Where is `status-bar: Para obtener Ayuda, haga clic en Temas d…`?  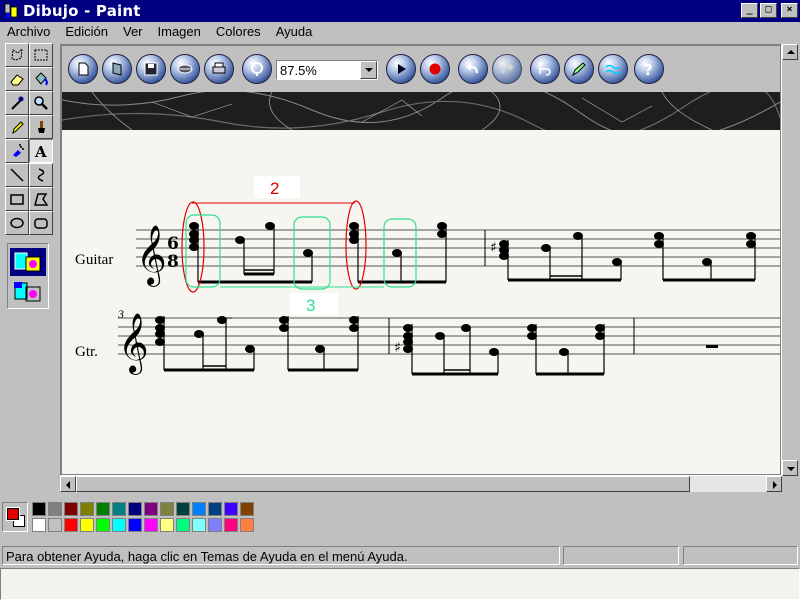
status-bar: Para obtener Ayuda, haga clic en Temas d… is located at coordinates (400, 555).